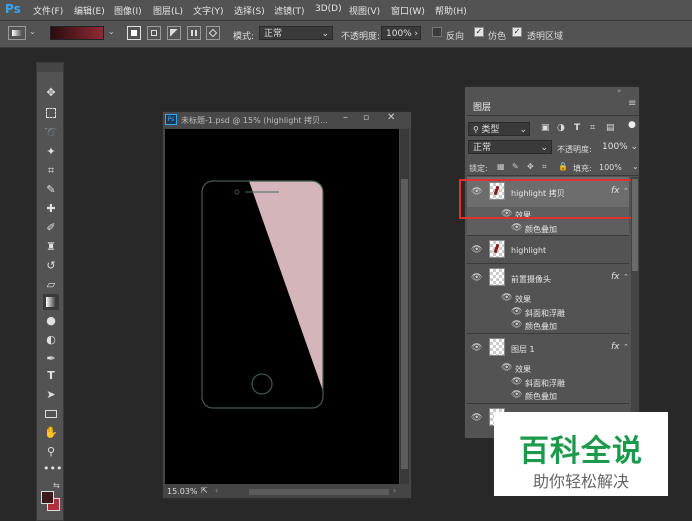 Image resolution: width=692 pixels, height=521 pixels. I want to click on layers-scrollbar, so click(635, 301).